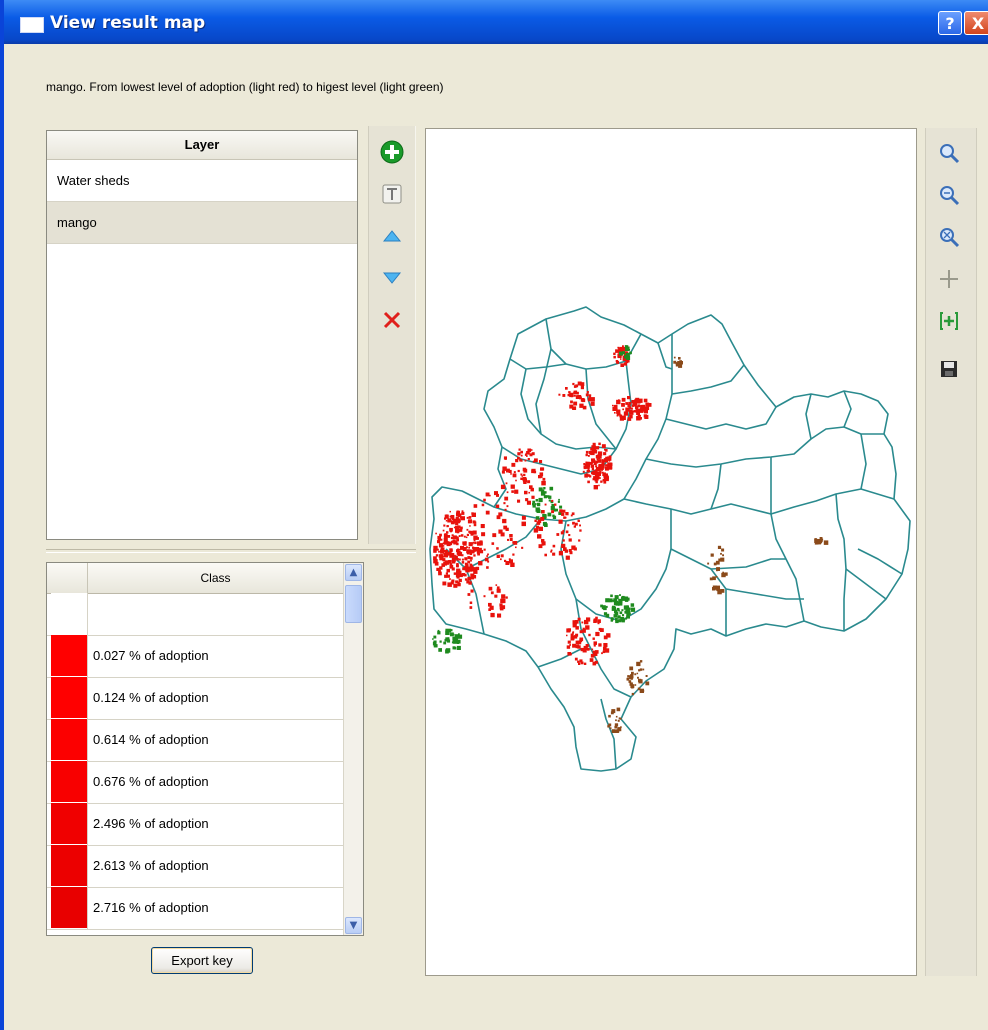 The image size is (988, 1030). I want to click on class-row: 2.716 % of adoption, so click(195, 908).